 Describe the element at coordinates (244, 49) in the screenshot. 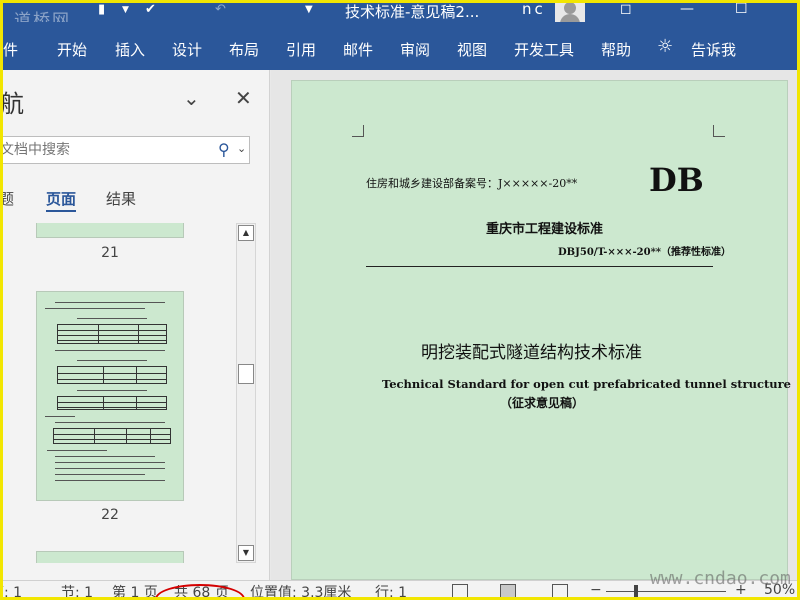

I see `tab-layout: 布局` at that location.